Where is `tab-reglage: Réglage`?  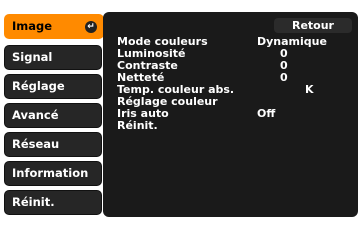
tab-reglage: Réglage is located at coordinates (53, 86).